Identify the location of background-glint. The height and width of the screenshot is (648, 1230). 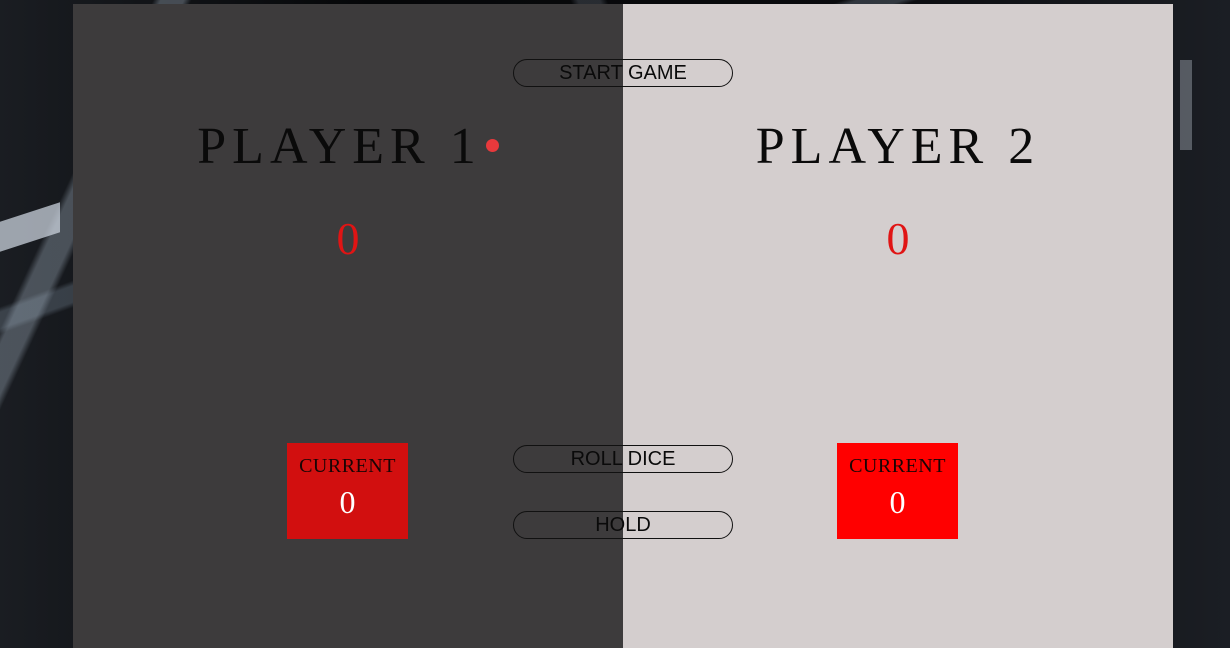
(1186, 105).